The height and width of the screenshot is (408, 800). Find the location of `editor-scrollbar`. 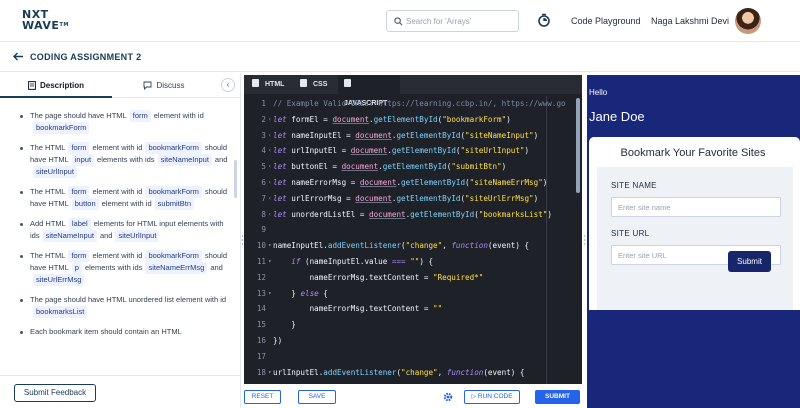

editor-scrollbar is located at coordinates (578, 145).